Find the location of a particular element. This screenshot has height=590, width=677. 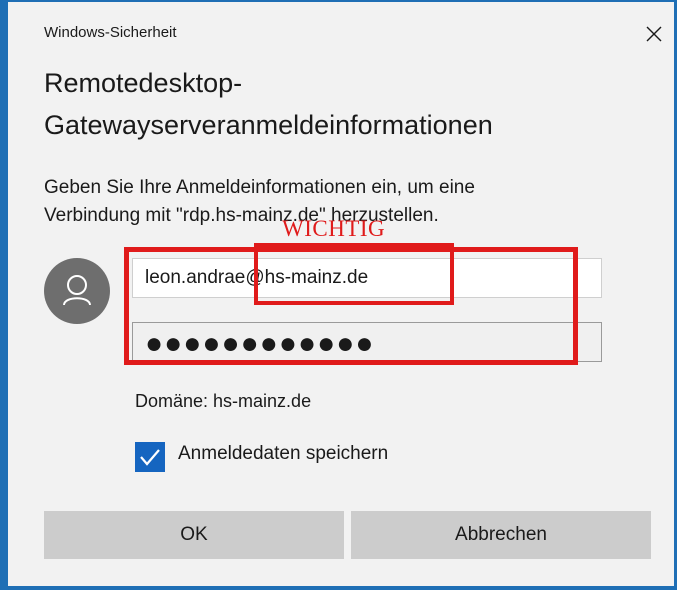

ok-button: OK is located at coordinates (194, 535).